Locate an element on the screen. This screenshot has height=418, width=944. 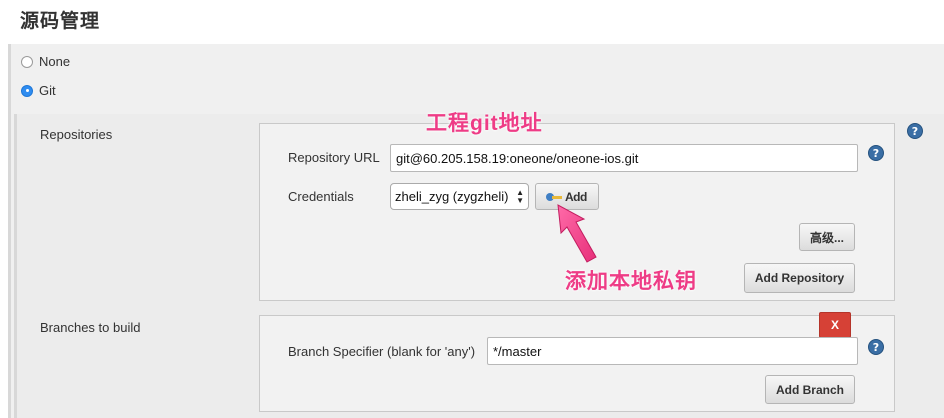
radio-git is located at coordinates (27, 90).